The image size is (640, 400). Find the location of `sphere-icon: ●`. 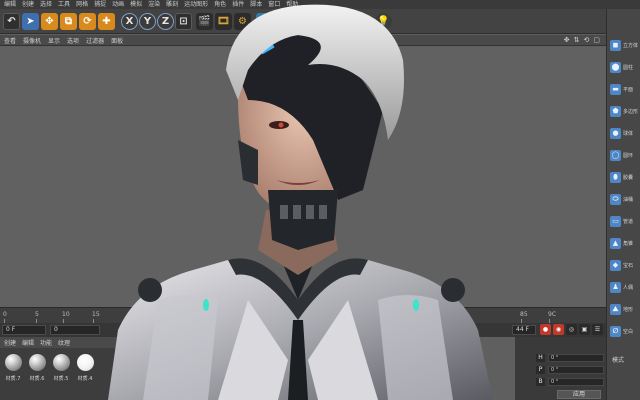

sphere-icon: ● is located at coordinates (615, 133).